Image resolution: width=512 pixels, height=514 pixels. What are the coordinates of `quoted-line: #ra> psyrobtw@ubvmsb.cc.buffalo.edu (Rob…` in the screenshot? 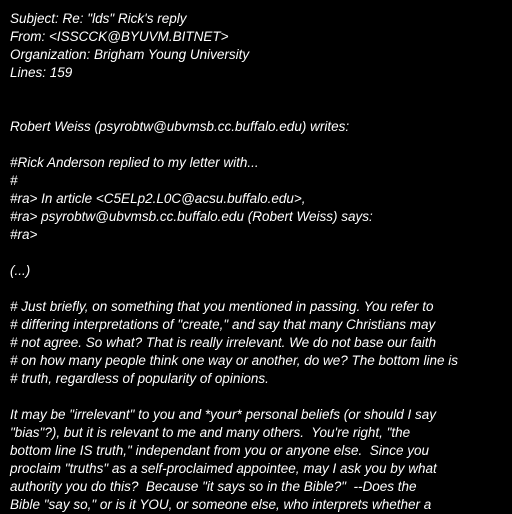 It's located at (191, 216).